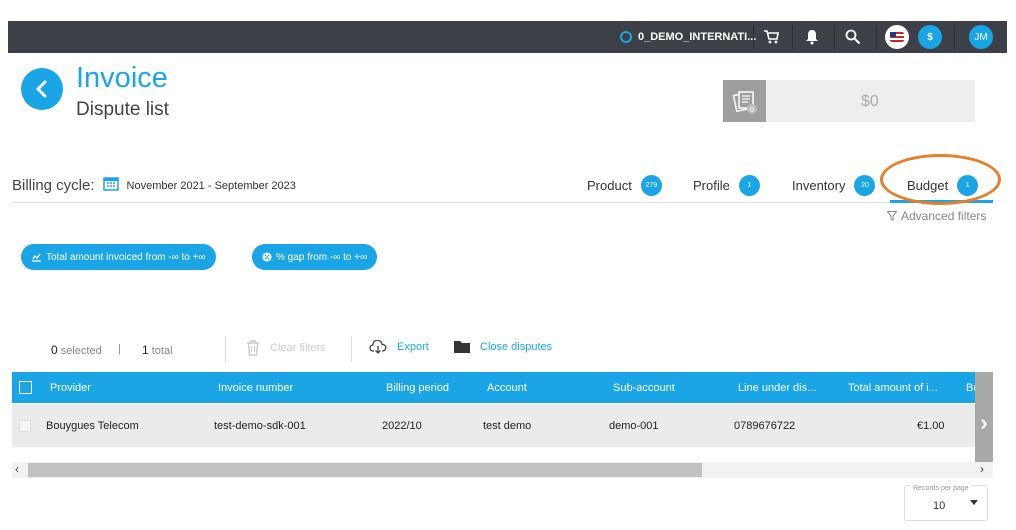 The height and width of the screenshot is (530, 1016). What do you see at coordinates (812, 37) in the screenshot?
I see `bell-icon` at bounding box center [812, 37].